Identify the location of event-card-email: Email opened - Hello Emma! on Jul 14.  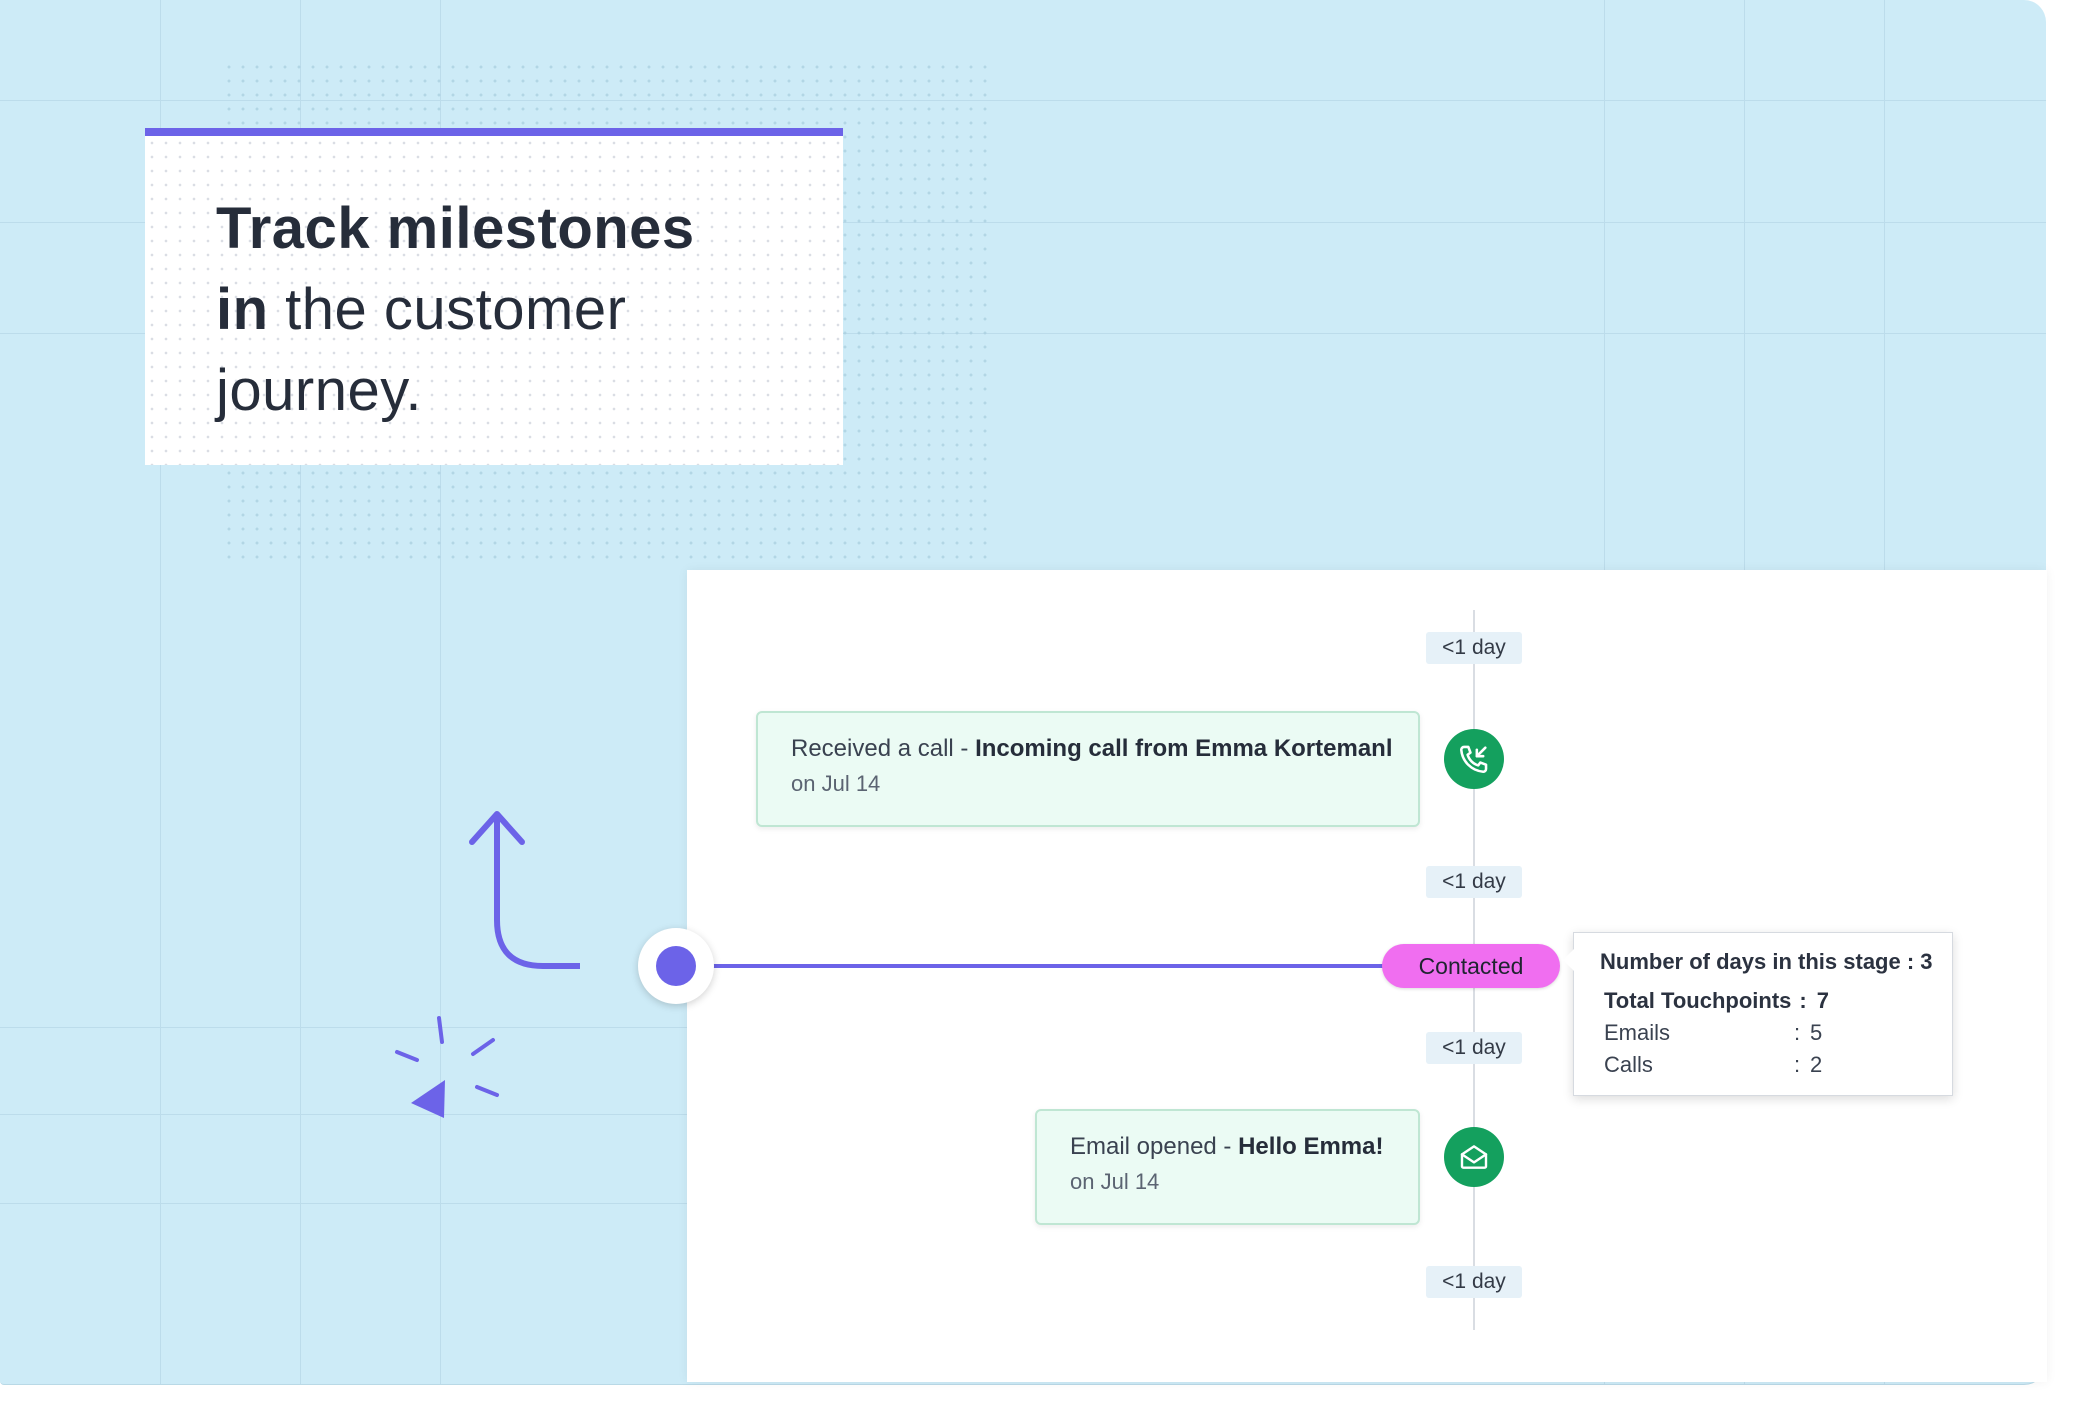
(1227, 1167).